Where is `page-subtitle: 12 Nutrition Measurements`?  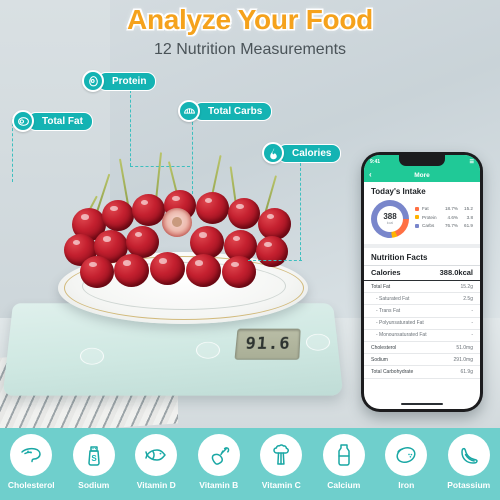
page-subtitle: 12 Nutrition Measurements is located at coordinates (250, 49).